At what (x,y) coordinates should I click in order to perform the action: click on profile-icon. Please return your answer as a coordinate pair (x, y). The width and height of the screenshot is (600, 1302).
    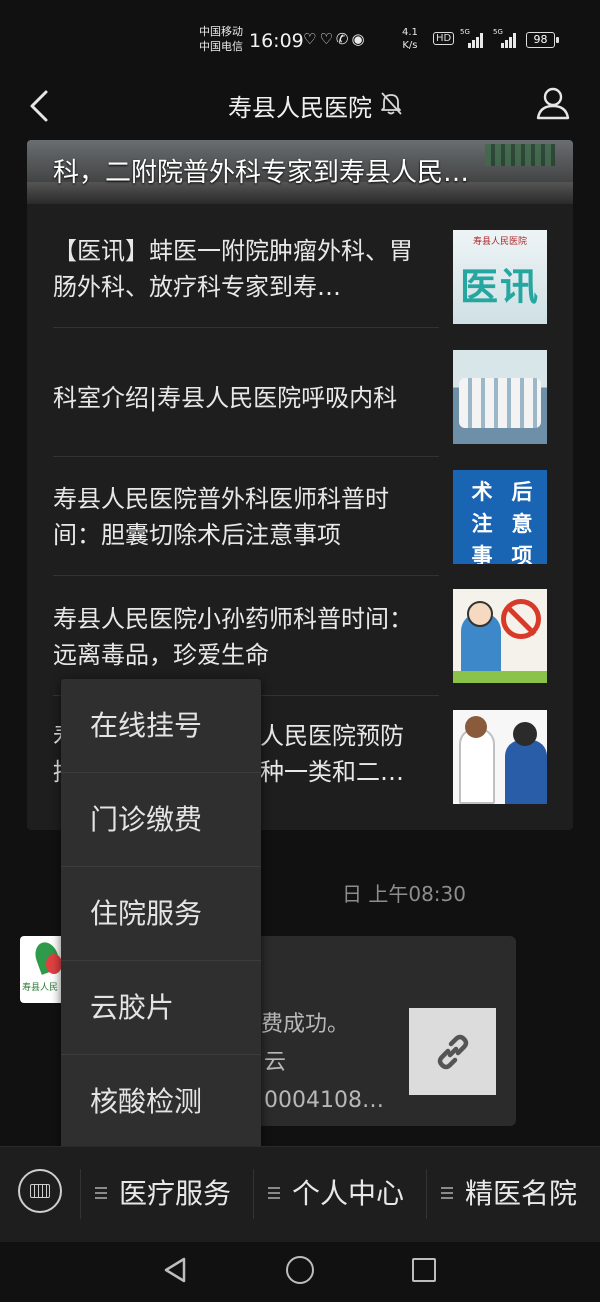
    Looking at the image, I should click on (553, 103).